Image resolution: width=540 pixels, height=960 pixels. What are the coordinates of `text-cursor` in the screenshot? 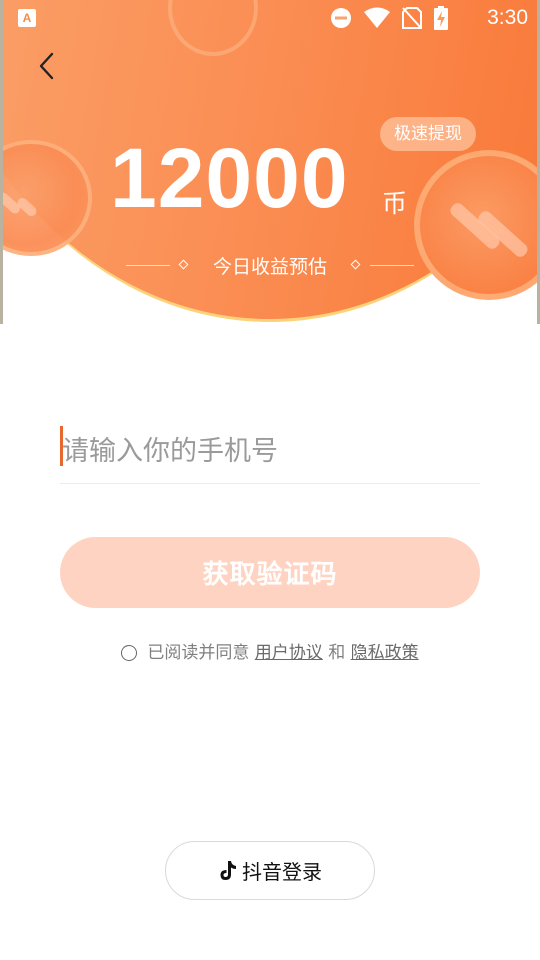 It's located at (61, 446).